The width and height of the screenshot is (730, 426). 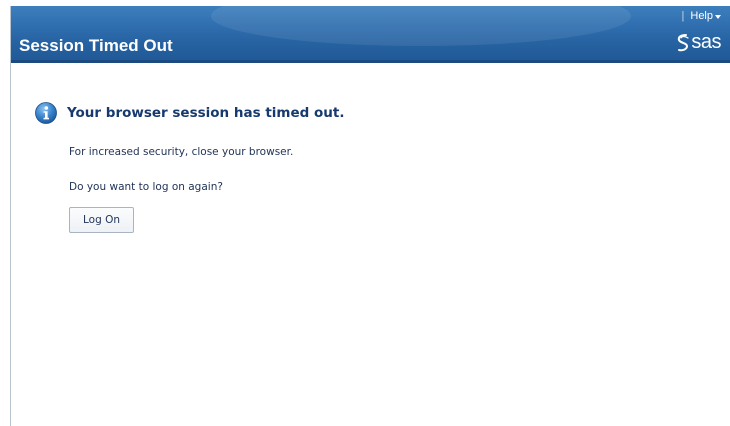 I want to click on logo-text: sas, so click(x=706, y=42).